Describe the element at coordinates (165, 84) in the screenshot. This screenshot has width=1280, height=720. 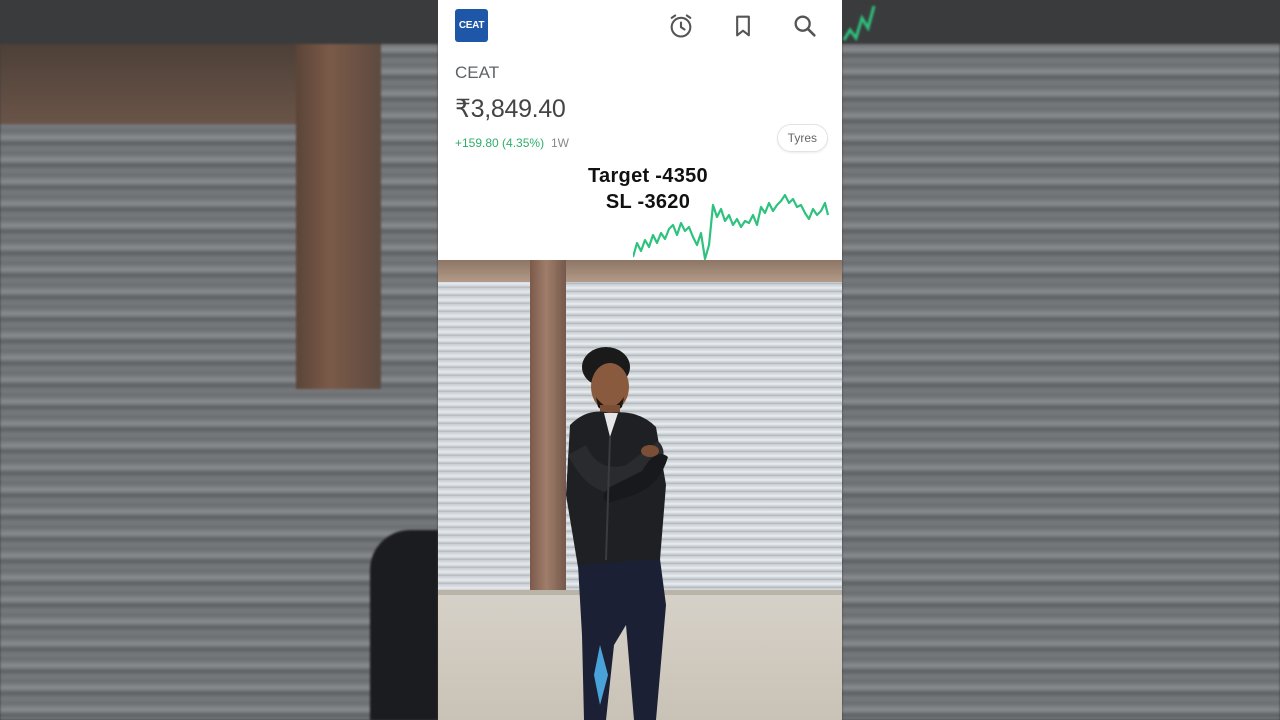
I see `background-beam` at that location.